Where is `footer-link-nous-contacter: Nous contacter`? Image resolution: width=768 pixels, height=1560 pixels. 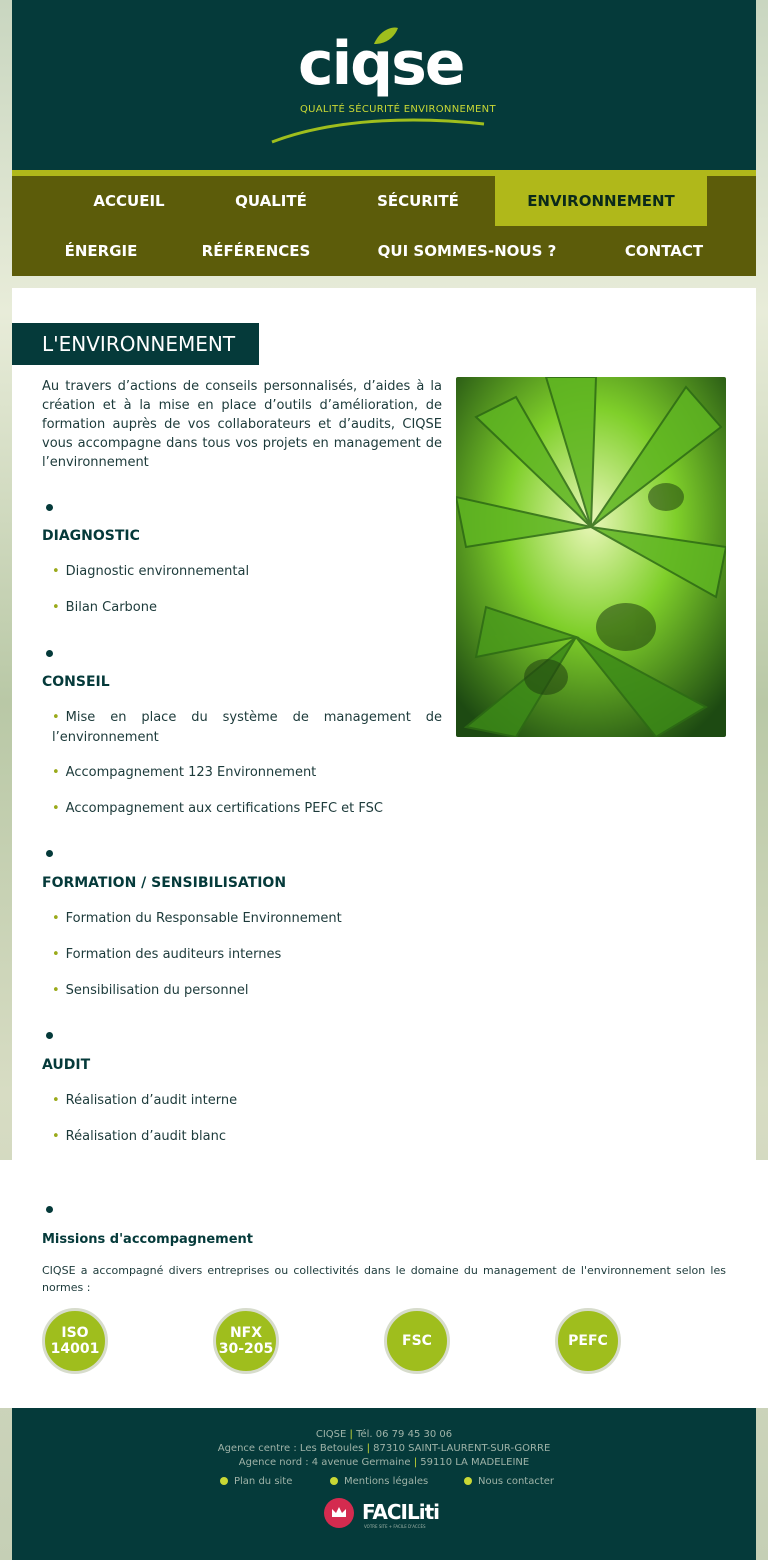 footer-link-nous-contacter: Nous contacter is located at coordinates (509, 1481).